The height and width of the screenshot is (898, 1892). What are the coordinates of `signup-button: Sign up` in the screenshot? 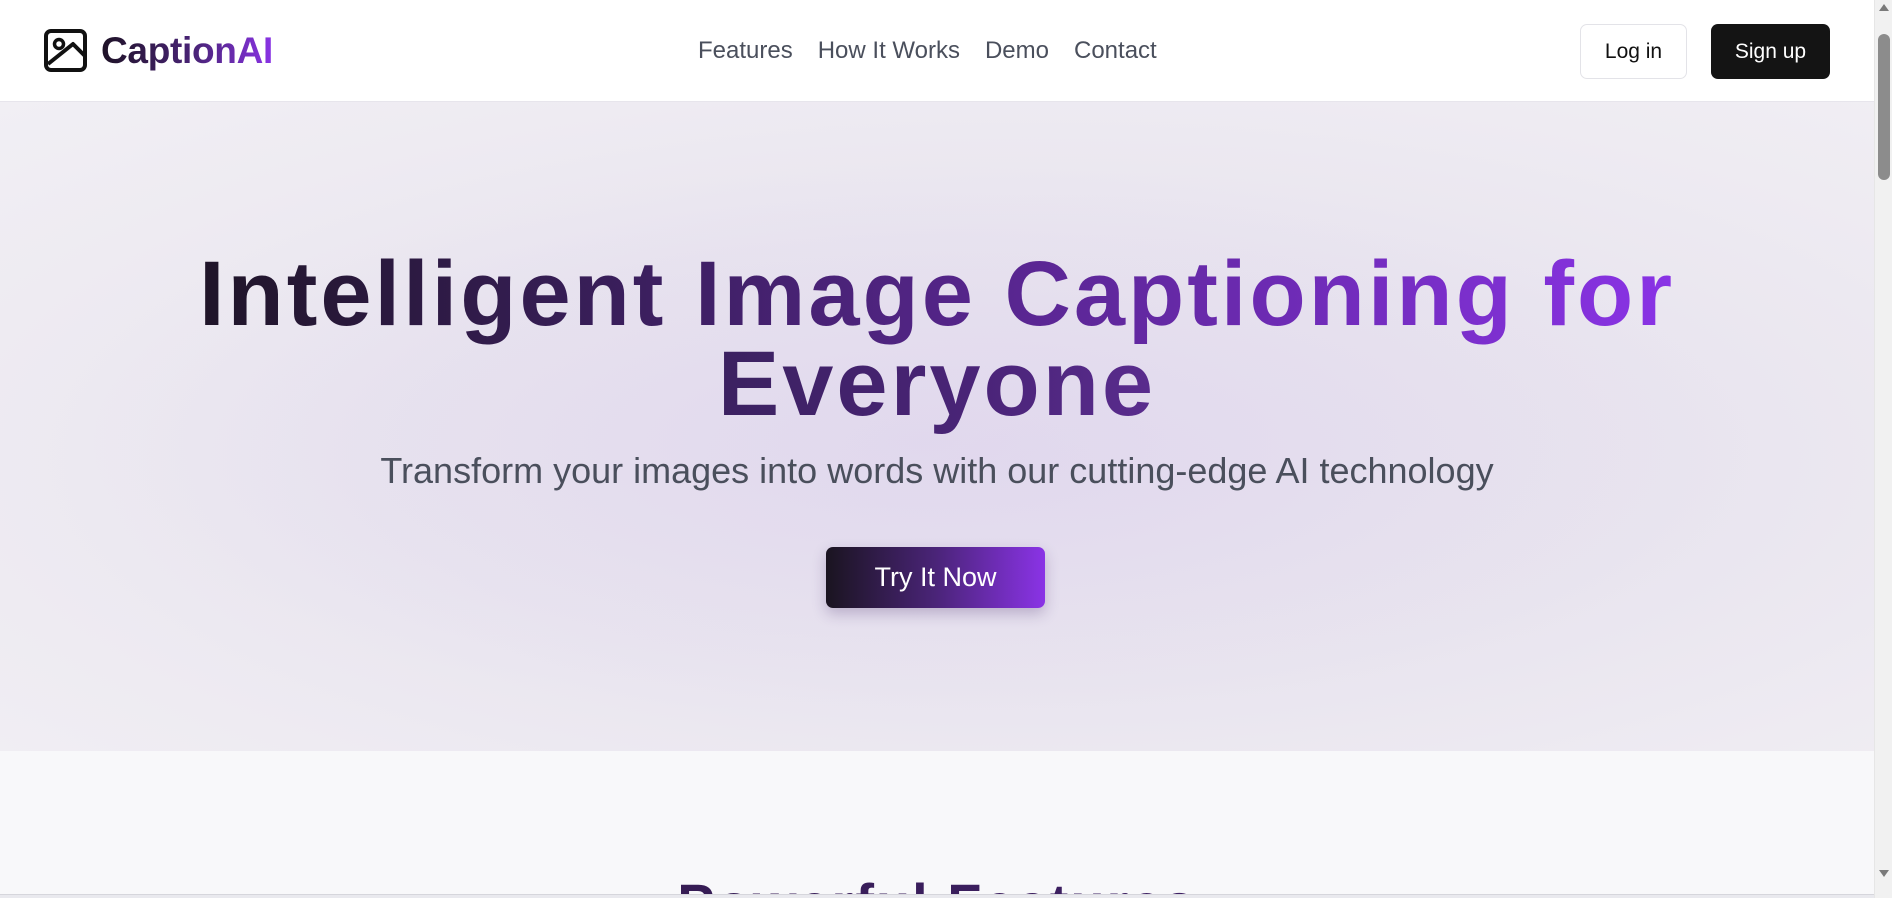 It's located at (1770, 51).